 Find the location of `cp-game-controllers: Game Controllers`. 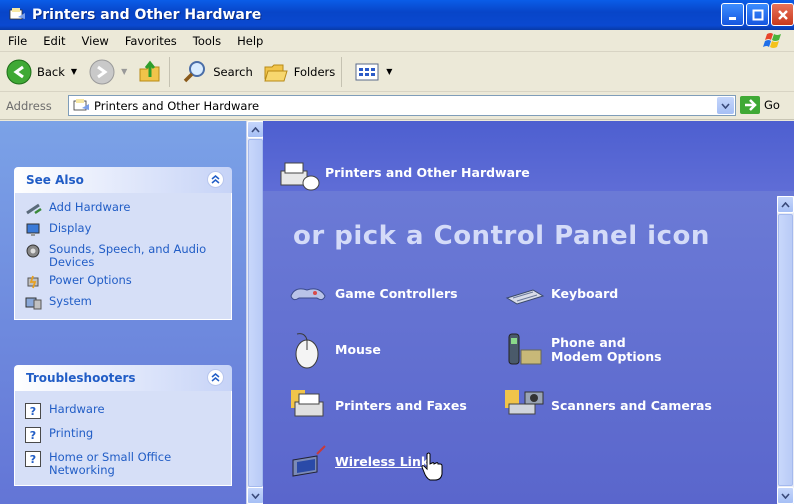

cp-game-controllers: Game Controllers is located at coordinates (372, 294).